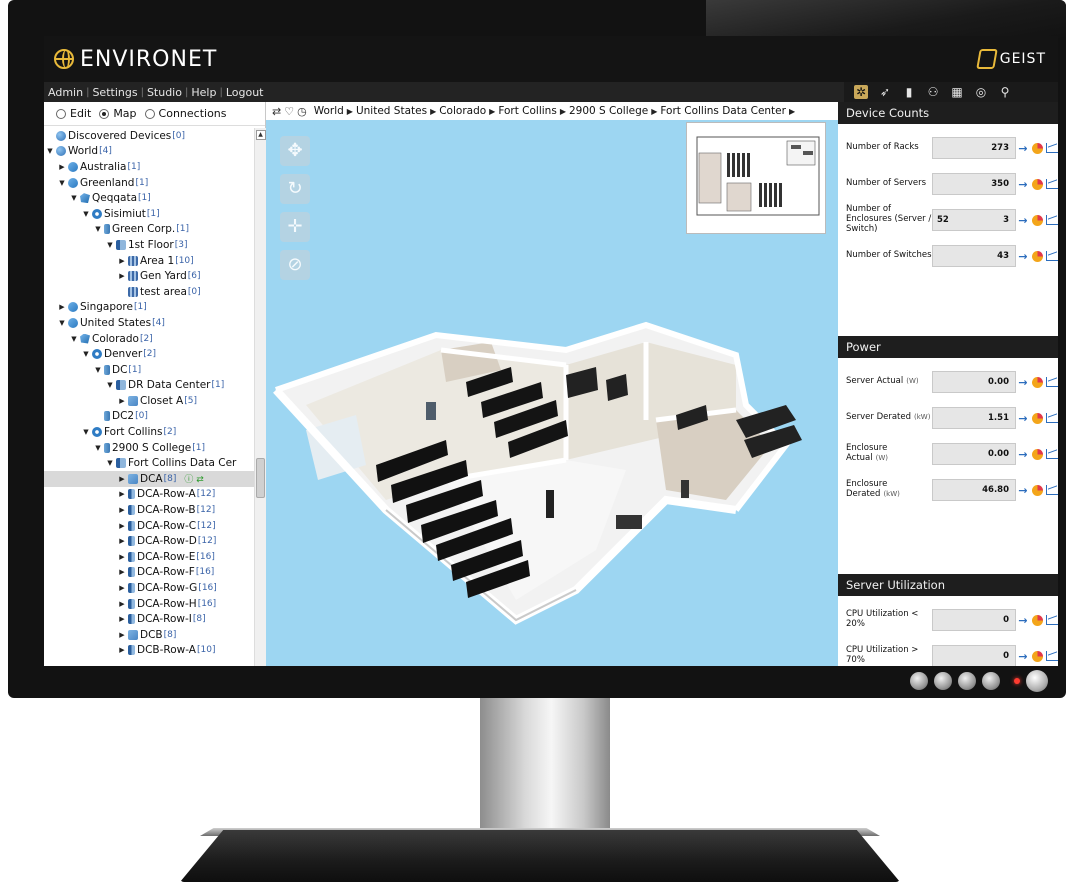 The image size is (1072, 882). I want to click on breadcrumb-item: Fort Collins, so click(527, 111).